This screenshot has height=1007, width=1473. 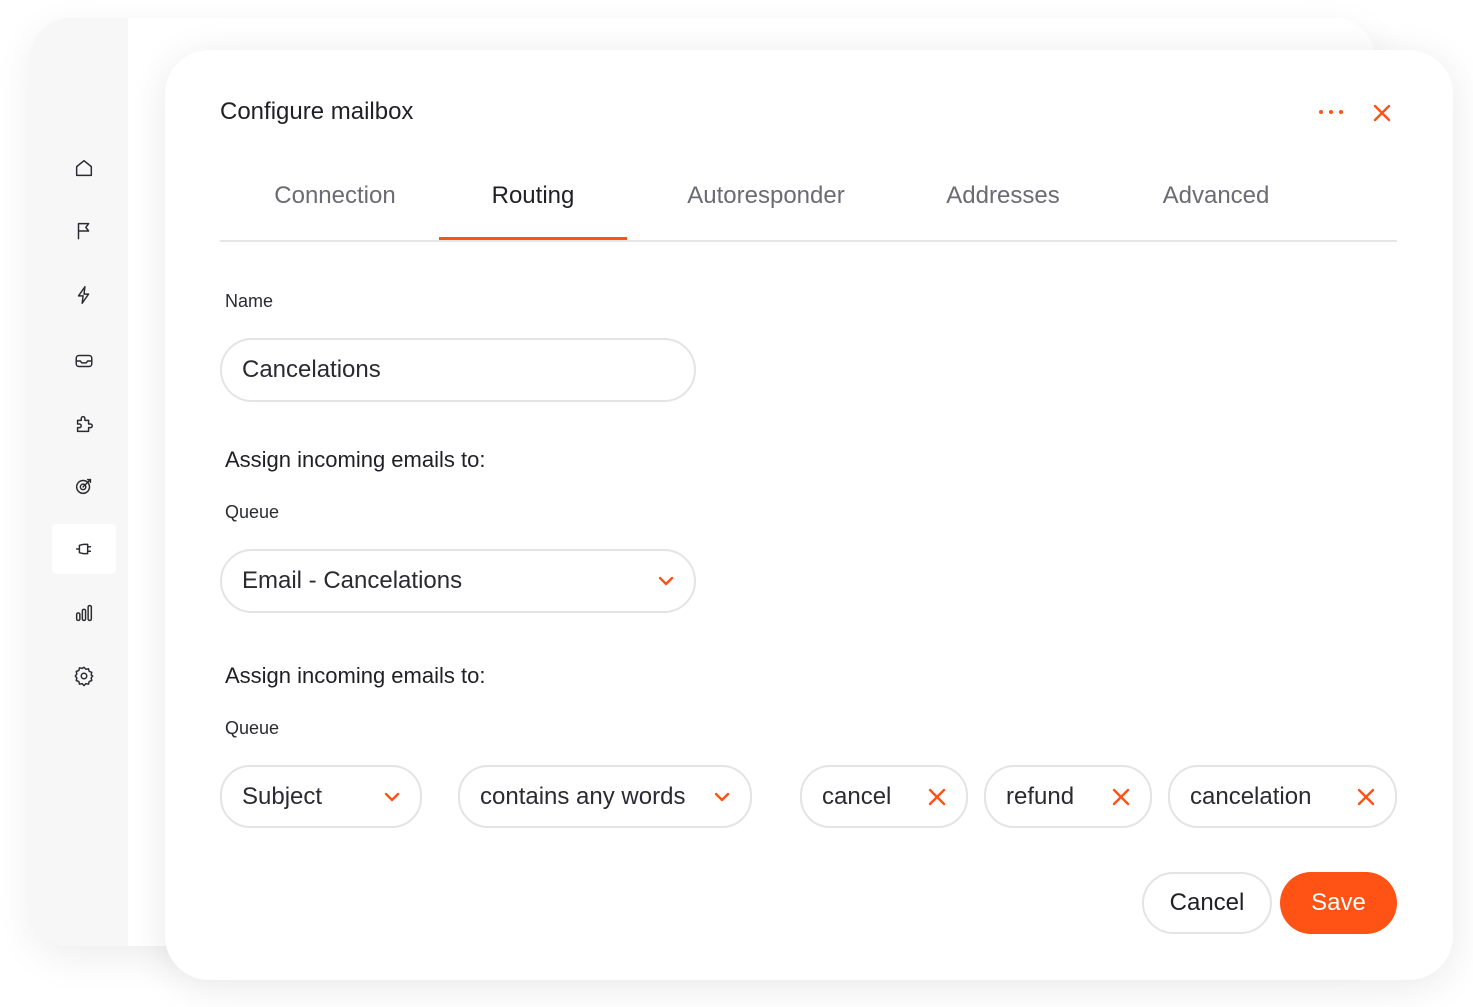 I want to click on keyword-chip: cancel, so click(x=884, y=796).